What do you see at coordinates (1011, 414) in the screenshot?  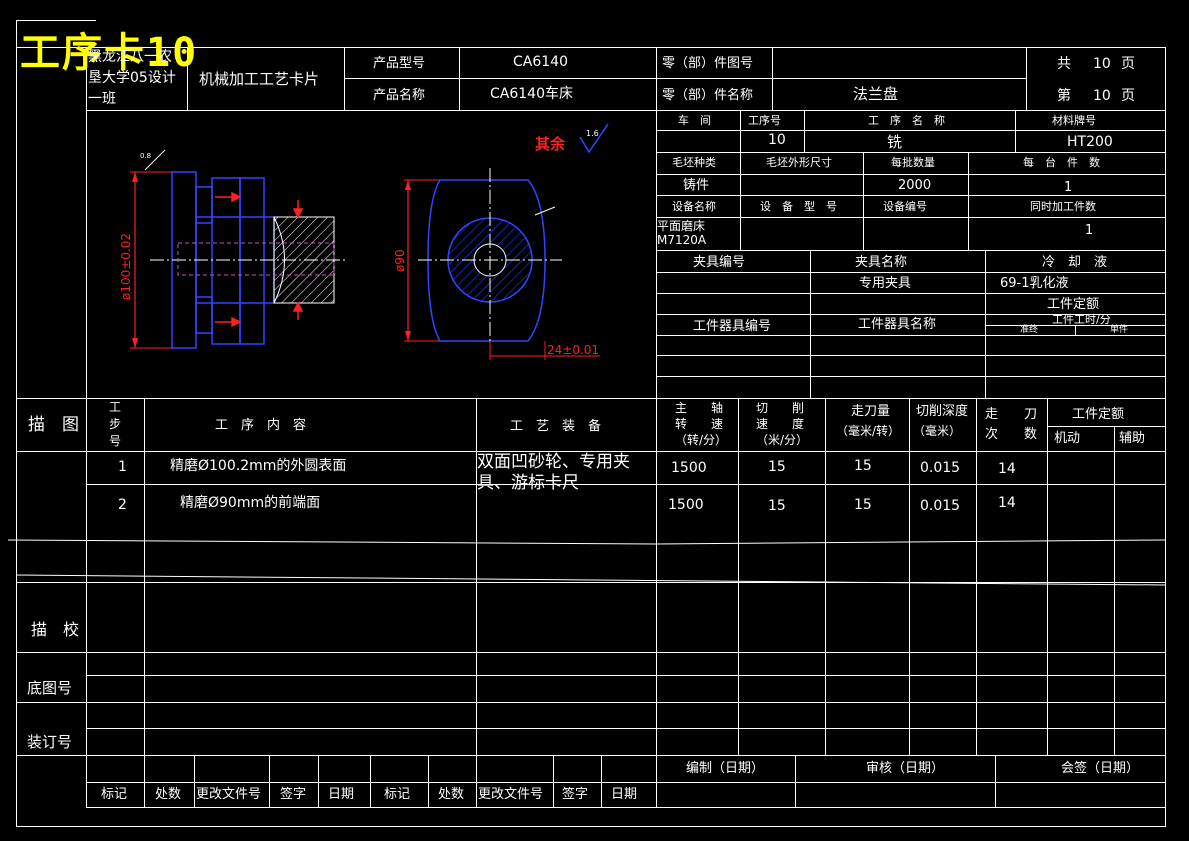 I see `passes-label-1: 走 刀` at bounding box center [1011, 414].